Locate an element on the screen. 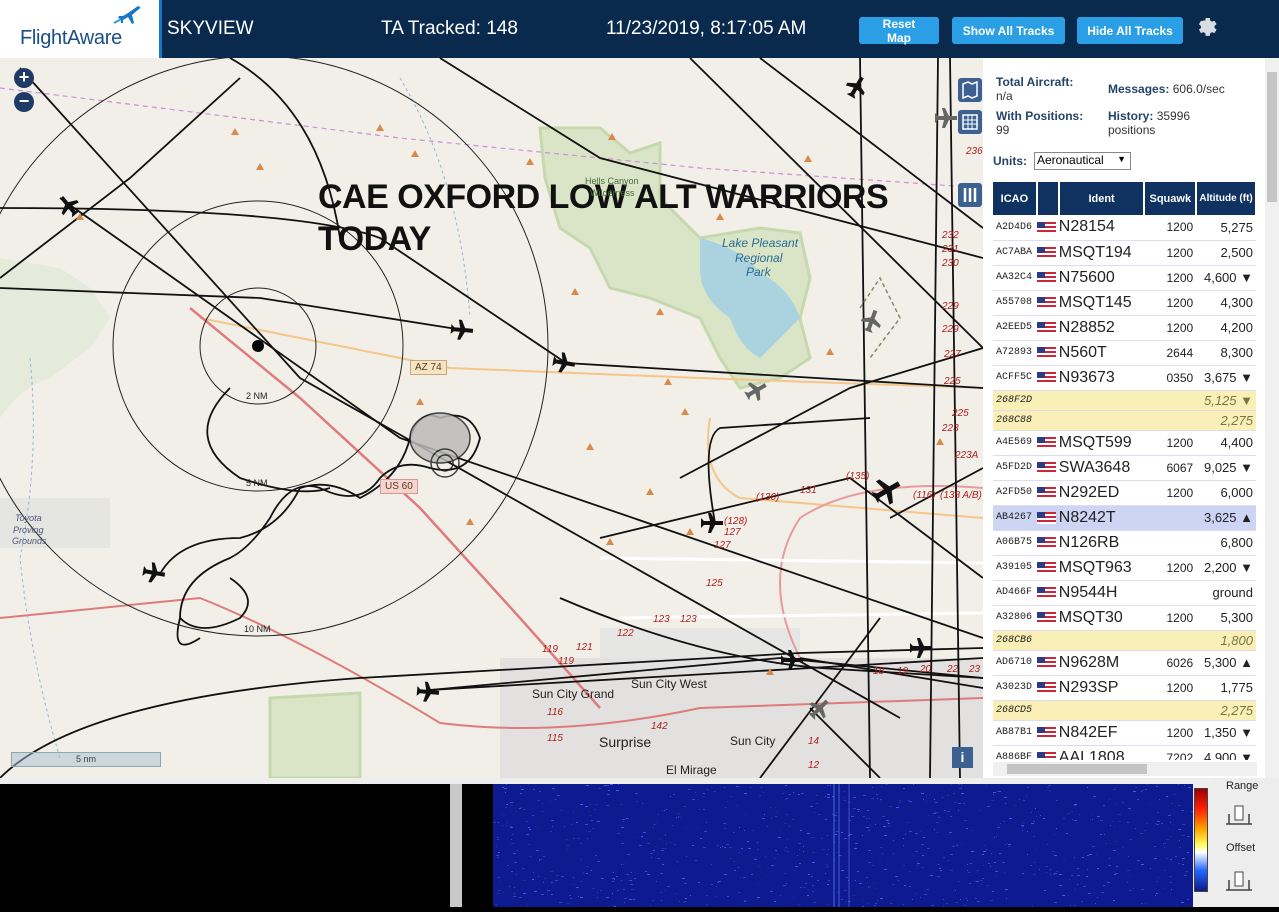 The height and width of the screenshot is (912, 1279). flightaware-logo: FlightAware is located at coordinates (81, 29).